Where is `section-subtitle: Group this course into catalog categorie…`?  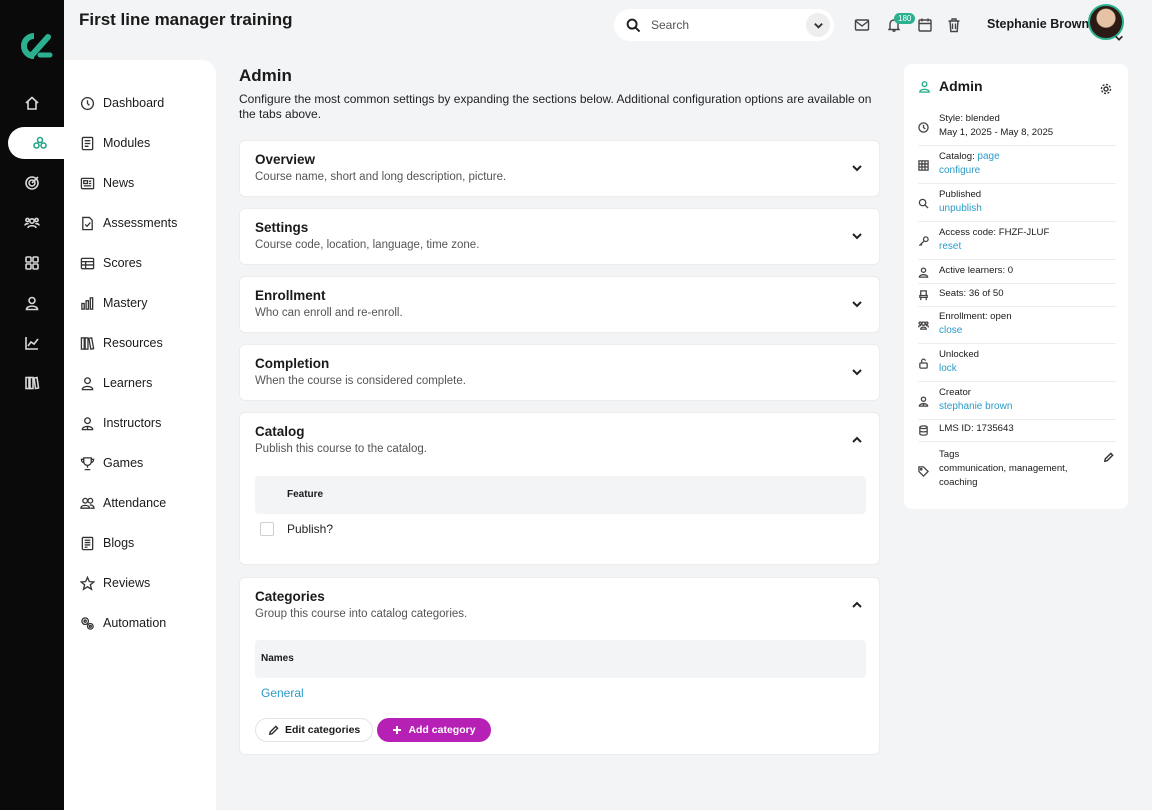 section-subtitle: Group this course into catalog categorie… is located at coordinates (361, 614).